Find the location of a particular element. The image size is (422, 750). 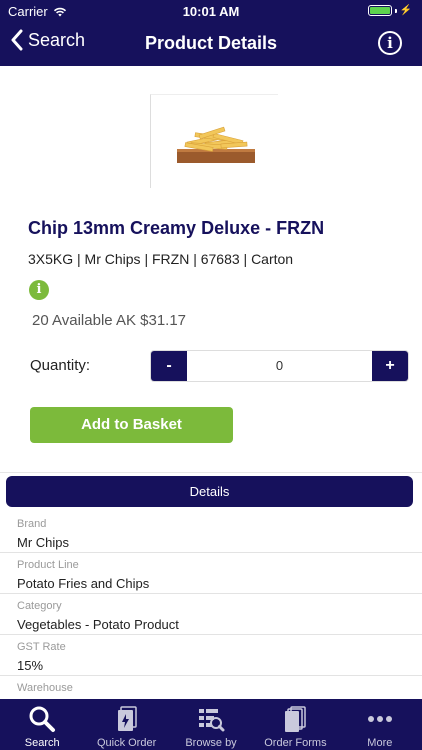

status-bar: Carrier 10:01 AM ⚡ is located at coordinates (211, 11).